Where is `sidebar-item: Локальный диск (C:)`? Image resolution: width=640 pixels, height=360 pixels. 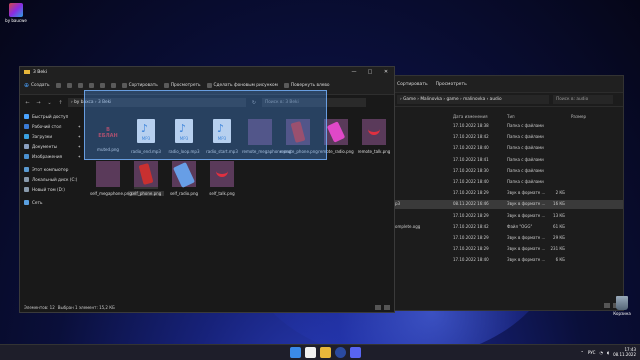 sidebar-item: Локальный диск (C:) is located at coordinates (52, 179).